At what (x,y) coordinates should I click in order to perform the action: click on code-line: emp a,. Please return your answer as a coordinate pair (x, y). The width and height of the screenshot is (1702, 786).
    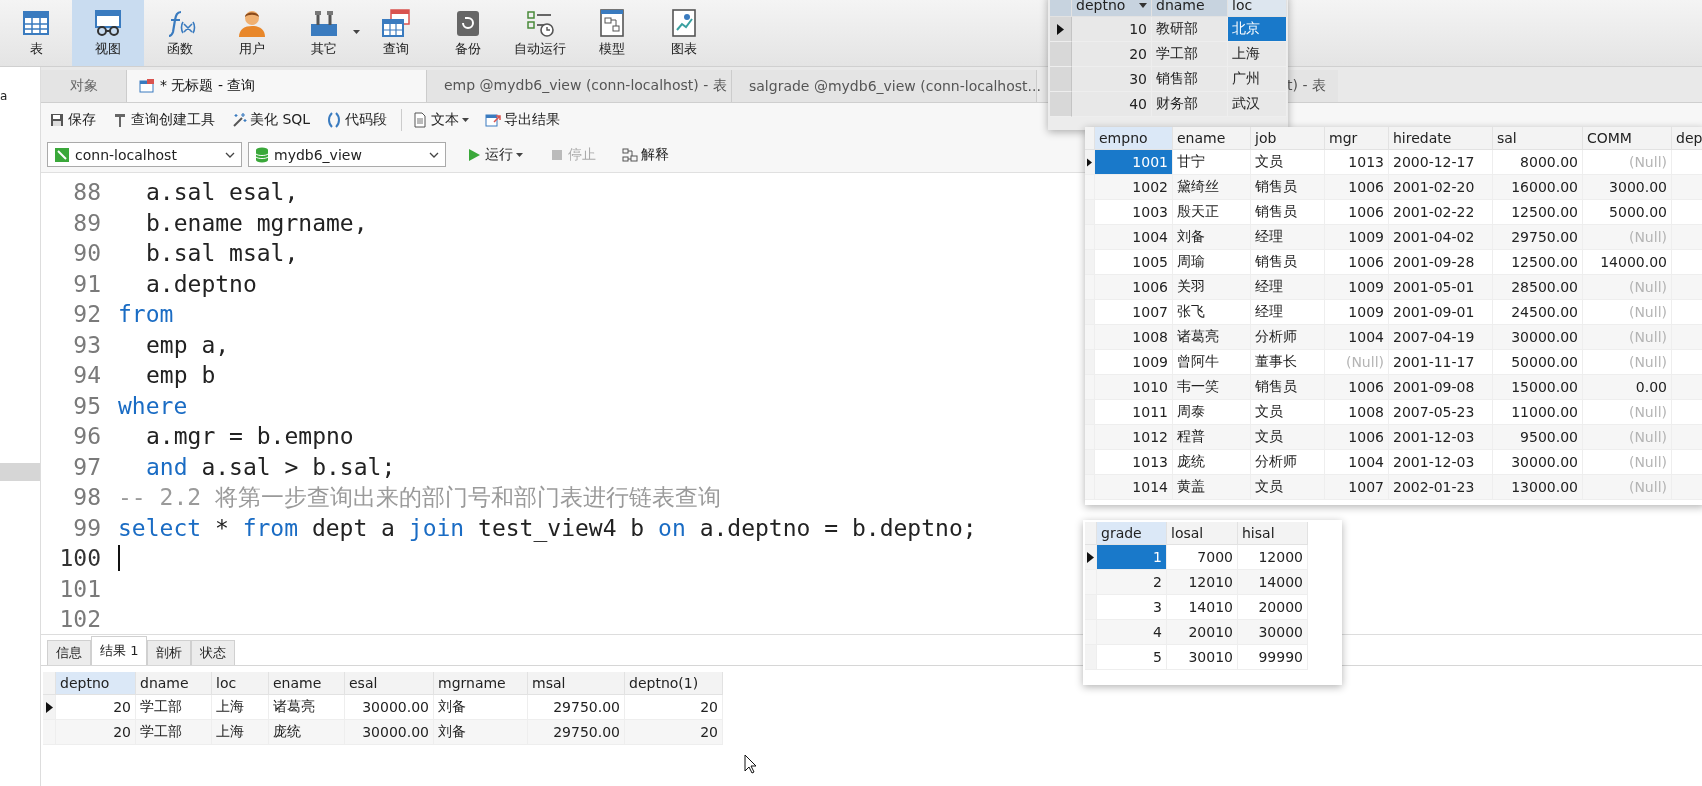
    Looking at the image, I should click on (187, 344).